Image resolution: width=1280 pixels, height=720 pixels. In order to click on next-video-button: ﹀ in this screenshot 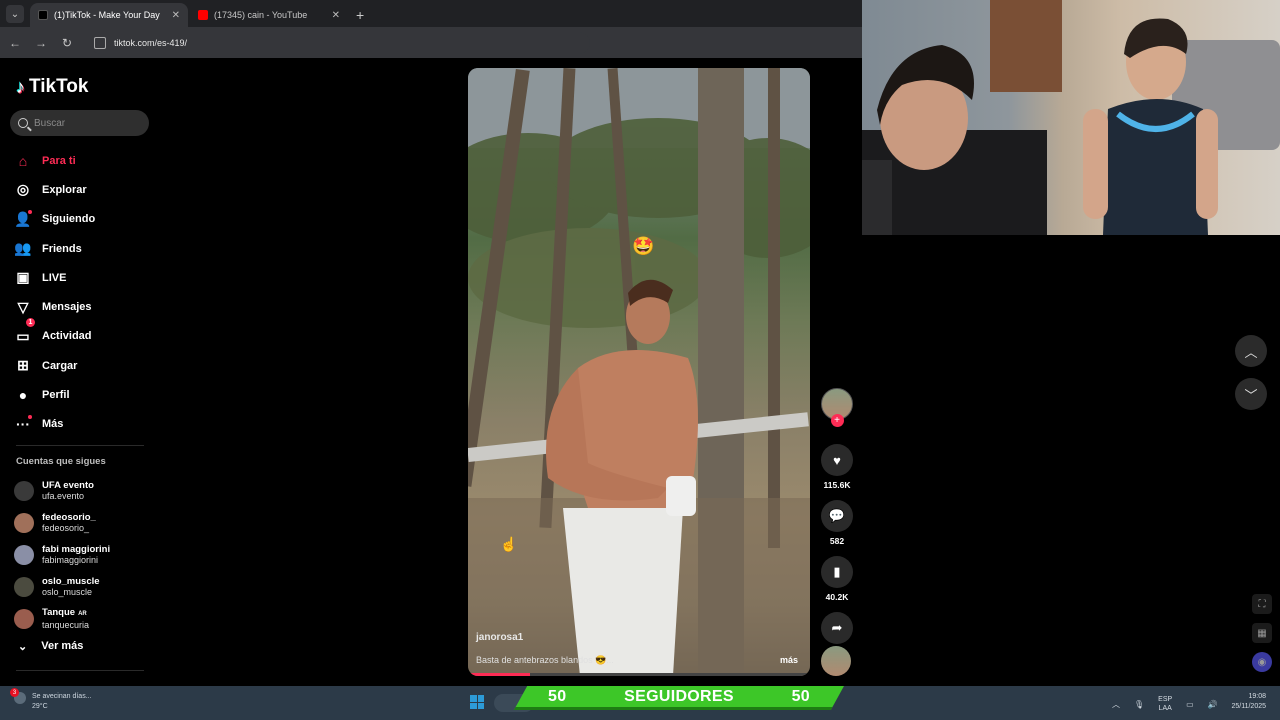, I will do `click(1251, 394)`.